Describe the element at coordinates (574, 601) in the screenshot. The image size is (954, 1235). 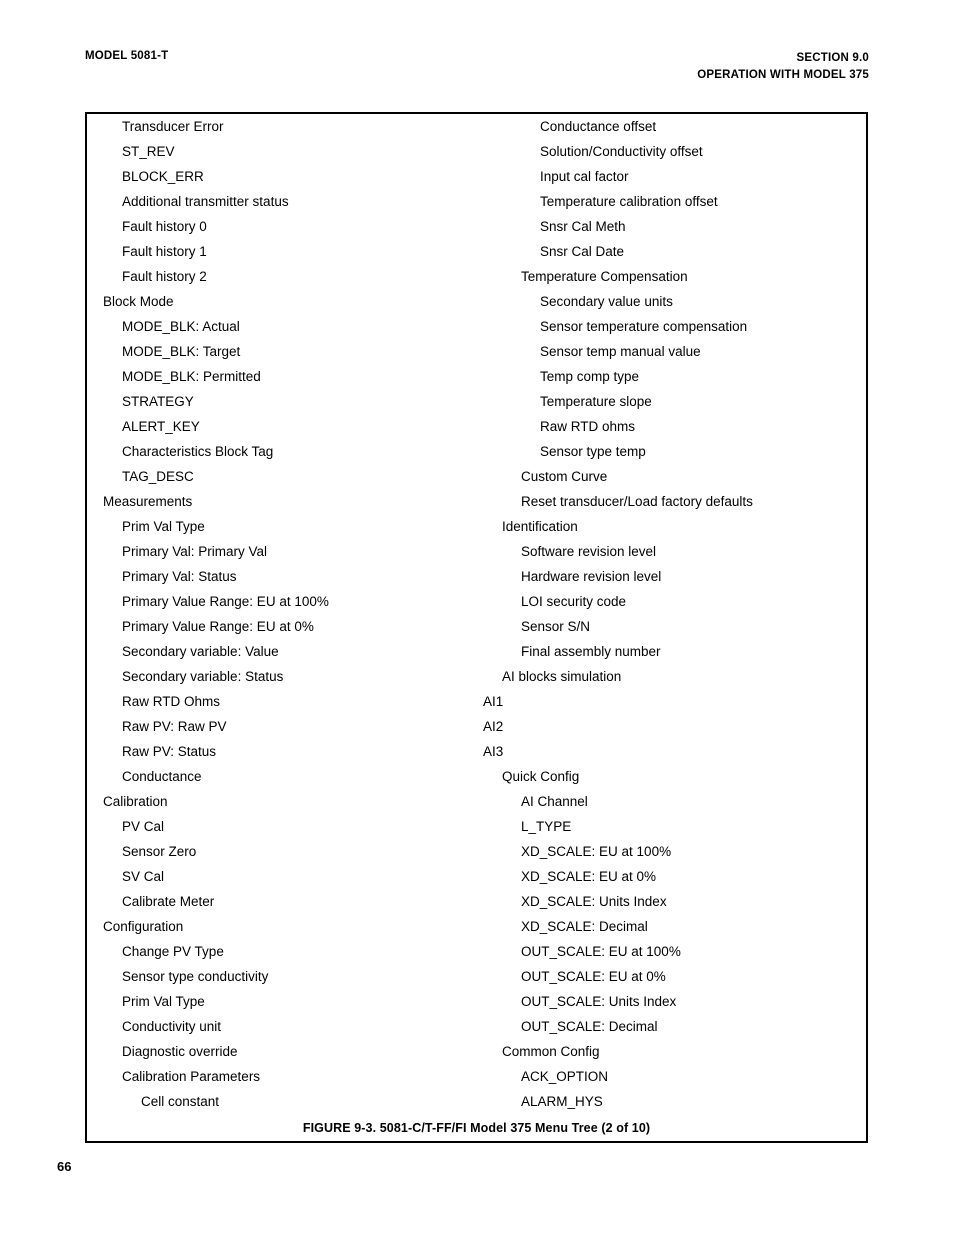
I see `menu-tree-item: LOI security code` at that location.